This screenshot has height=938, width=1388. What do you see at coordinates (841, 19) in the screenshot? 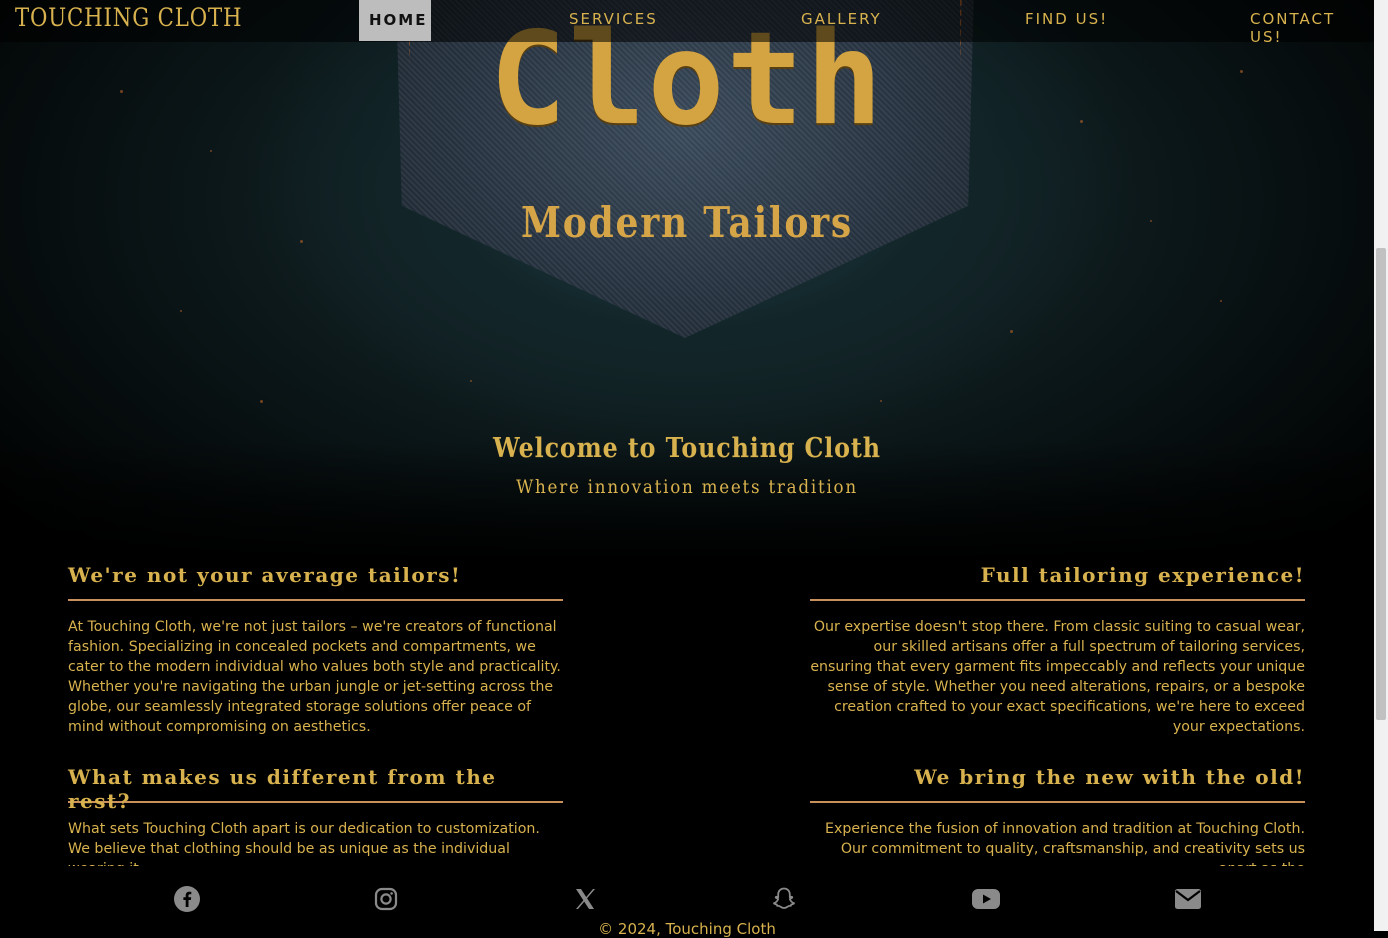
I see `nav-gallery: GALLERY` at bounding box center [841, 19].